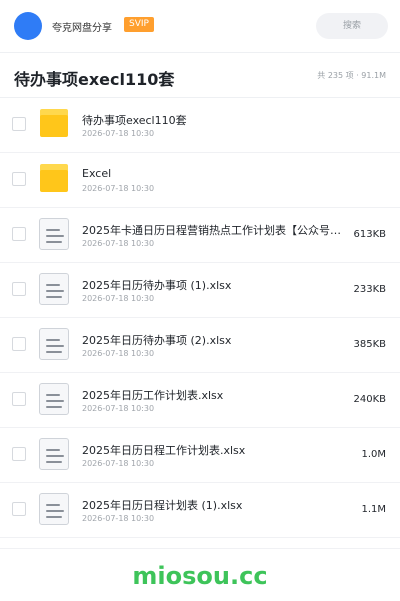  Describe the element at coordinates (373, 509) in the screenshot. I see `file-size: 1.1M` at that location.